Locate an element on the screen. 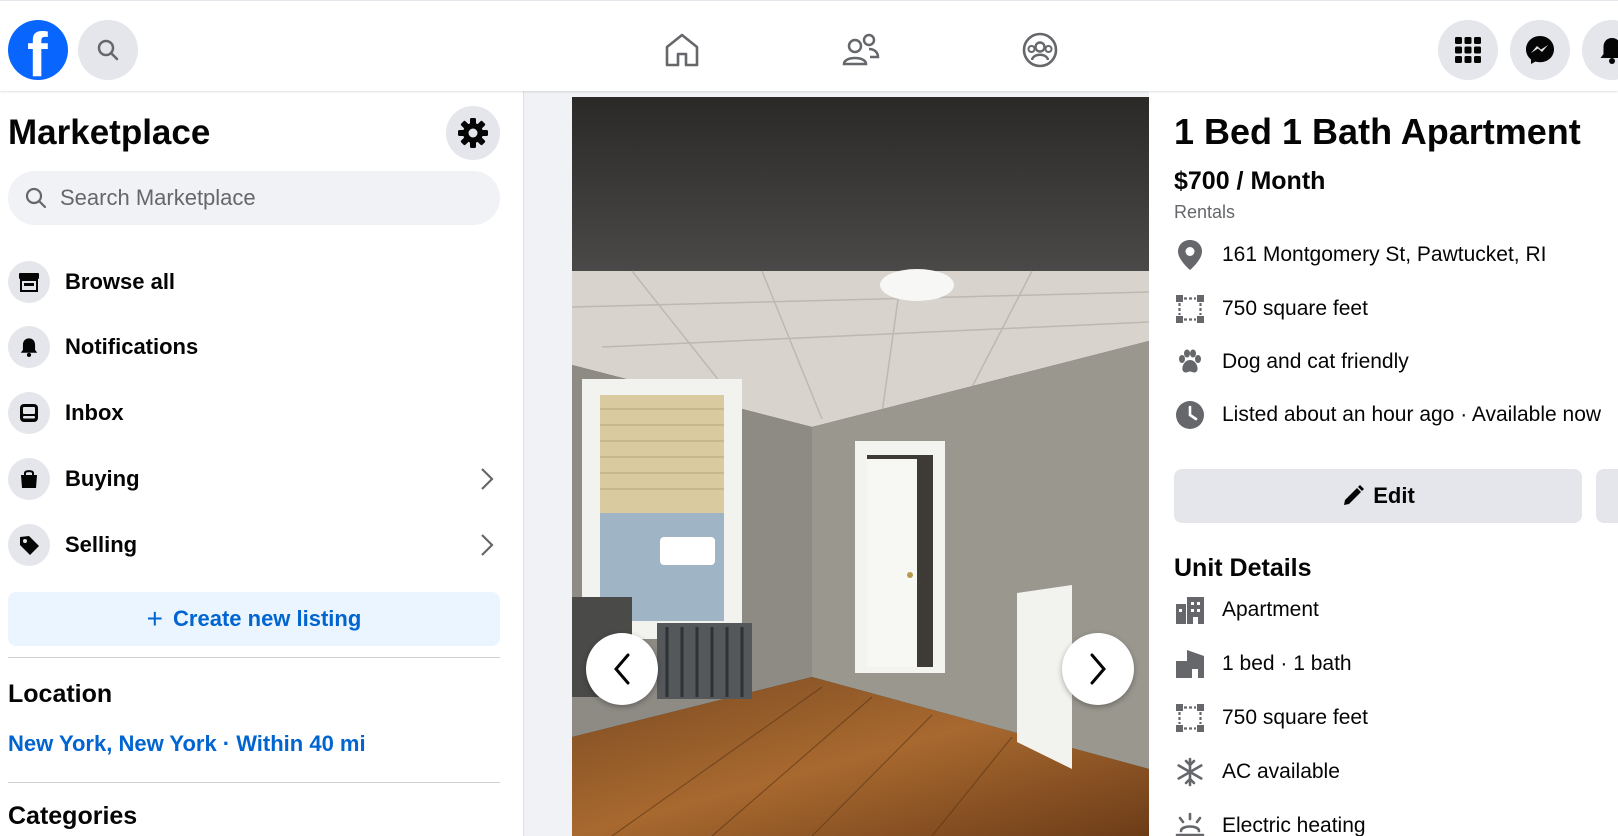  bell-icon-wrap is located at coordinates (29, 347).